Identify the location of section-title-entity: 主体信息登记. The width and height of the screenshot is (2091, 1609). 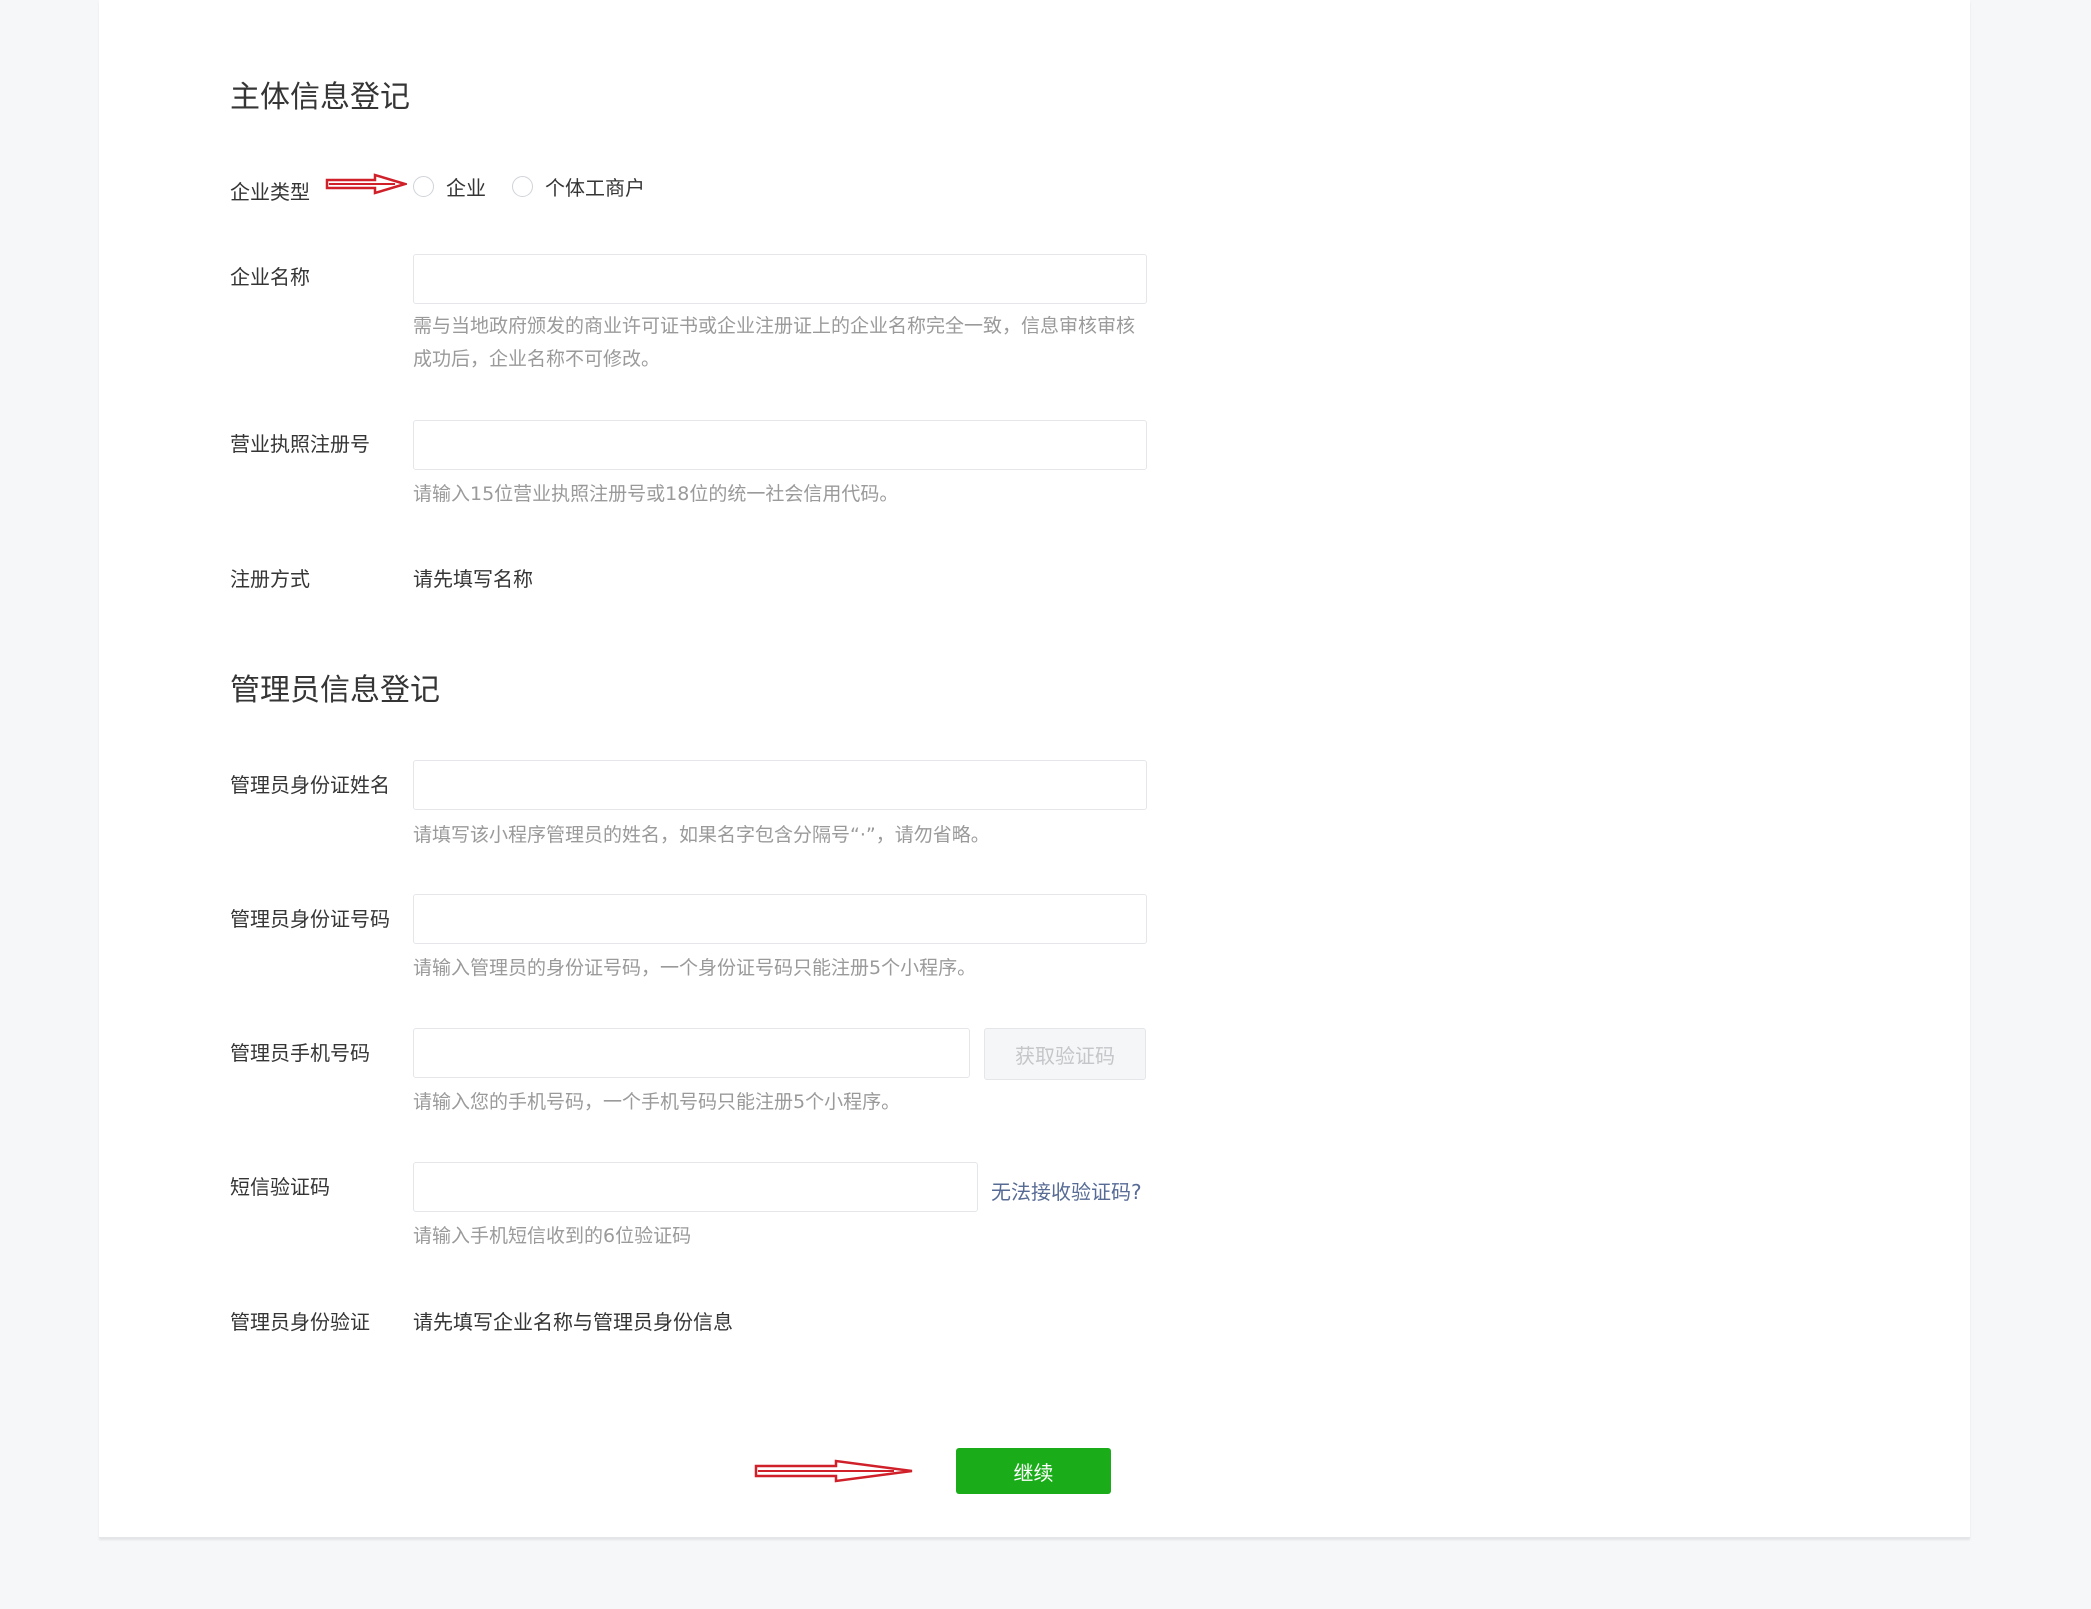
(320, 97).